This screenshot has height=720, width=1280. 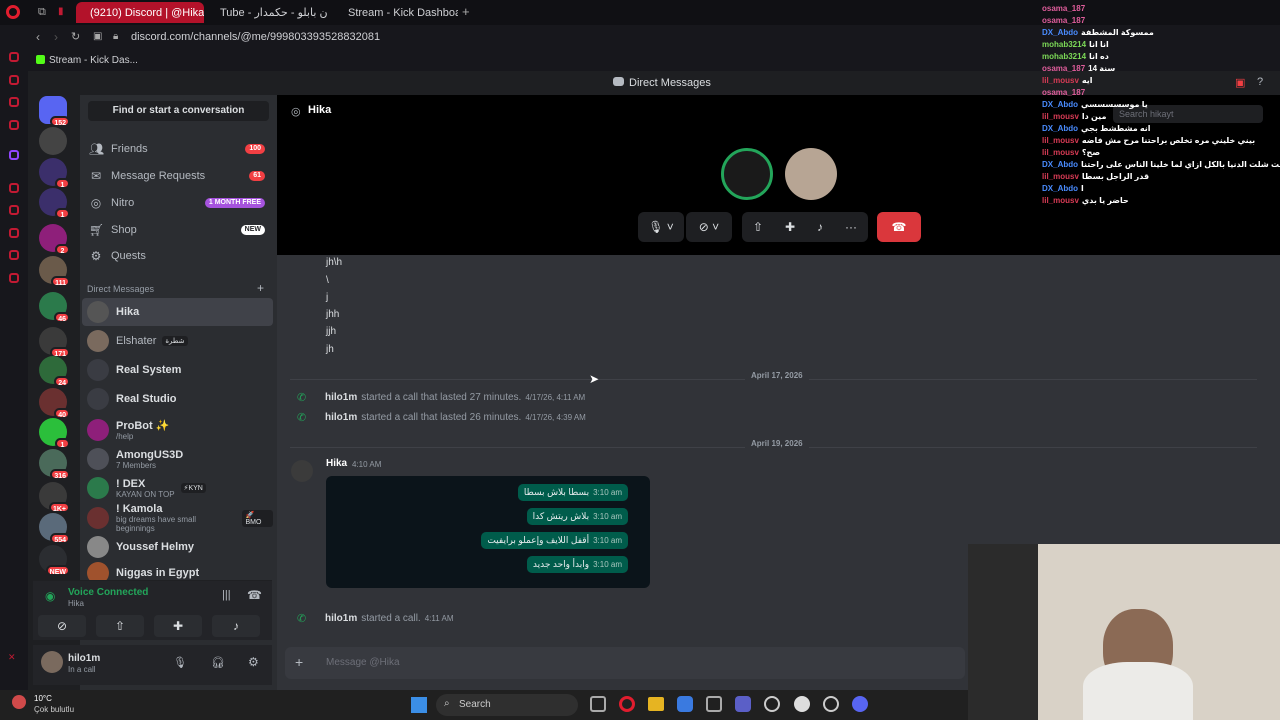 I want to click on server-icon: 554, so click(x=54, y=528).